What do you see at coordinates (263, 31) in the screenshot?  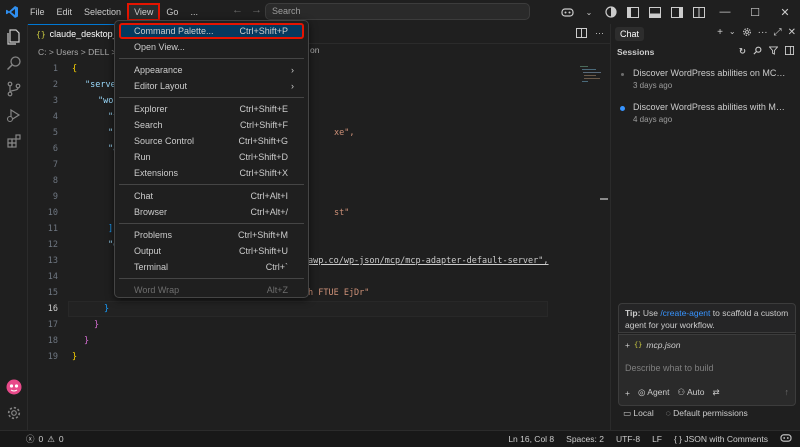 I see `menu-item-shortcut: Ctrl+Shift+P` at bounding box center [263, 31].